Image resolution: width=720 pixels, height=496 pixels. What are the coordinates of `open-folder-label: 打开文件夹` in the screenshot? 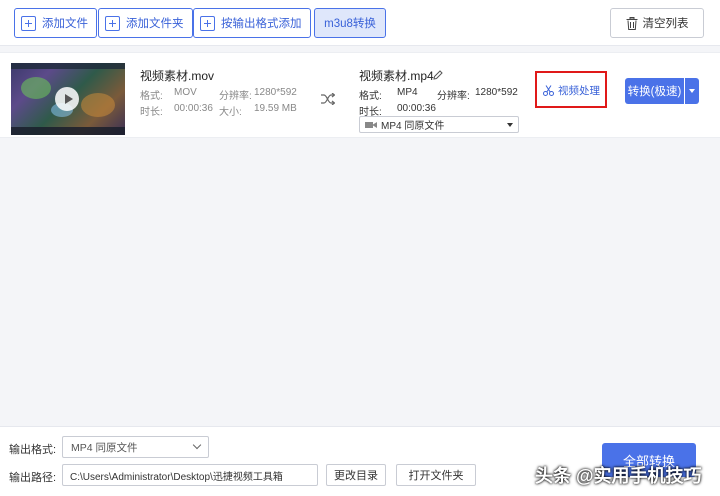 It's located at (436, 476).